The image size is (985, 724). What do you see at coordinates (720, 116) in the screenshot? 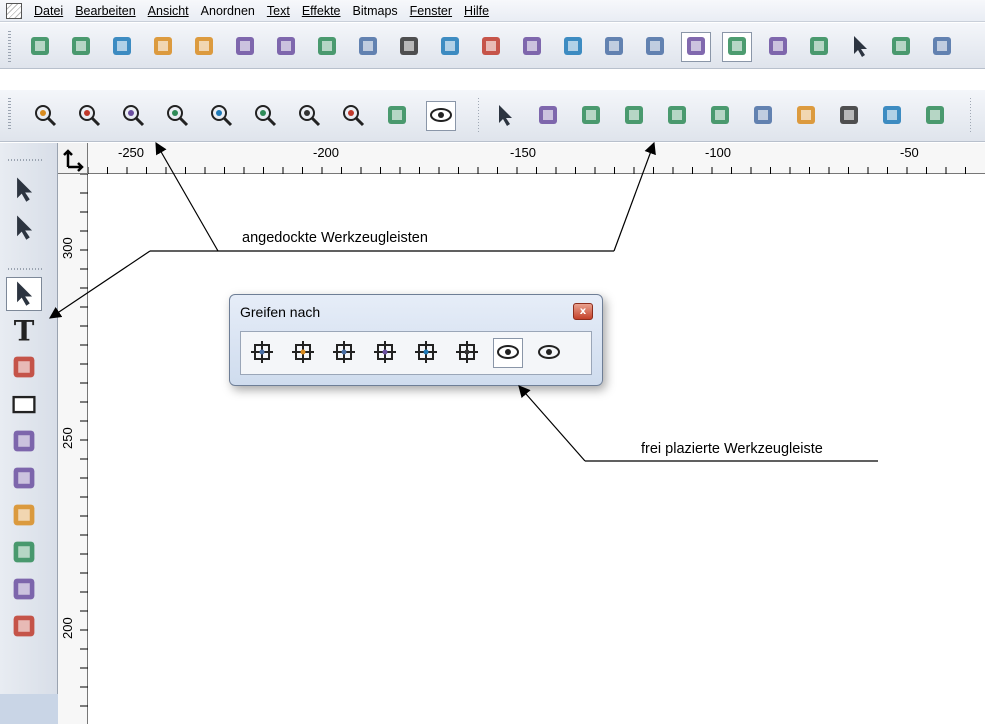
I see `brush-button` at bounding box center [720, 116].